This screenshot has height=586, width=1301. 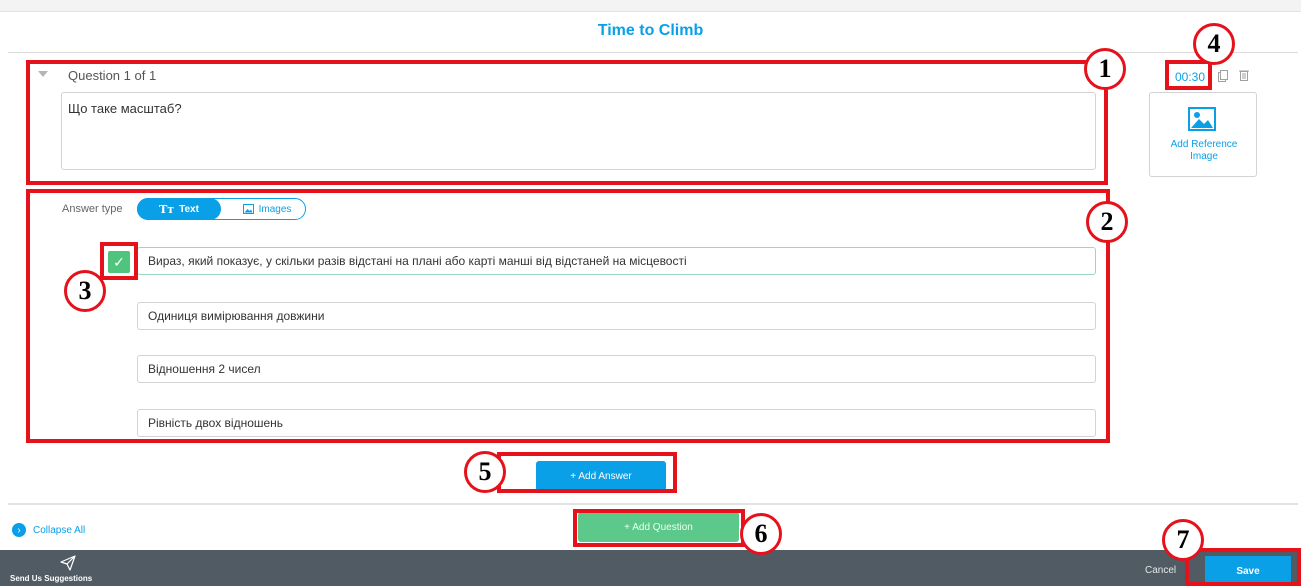 I want to click on section-divider, so click(x=653, y=504).